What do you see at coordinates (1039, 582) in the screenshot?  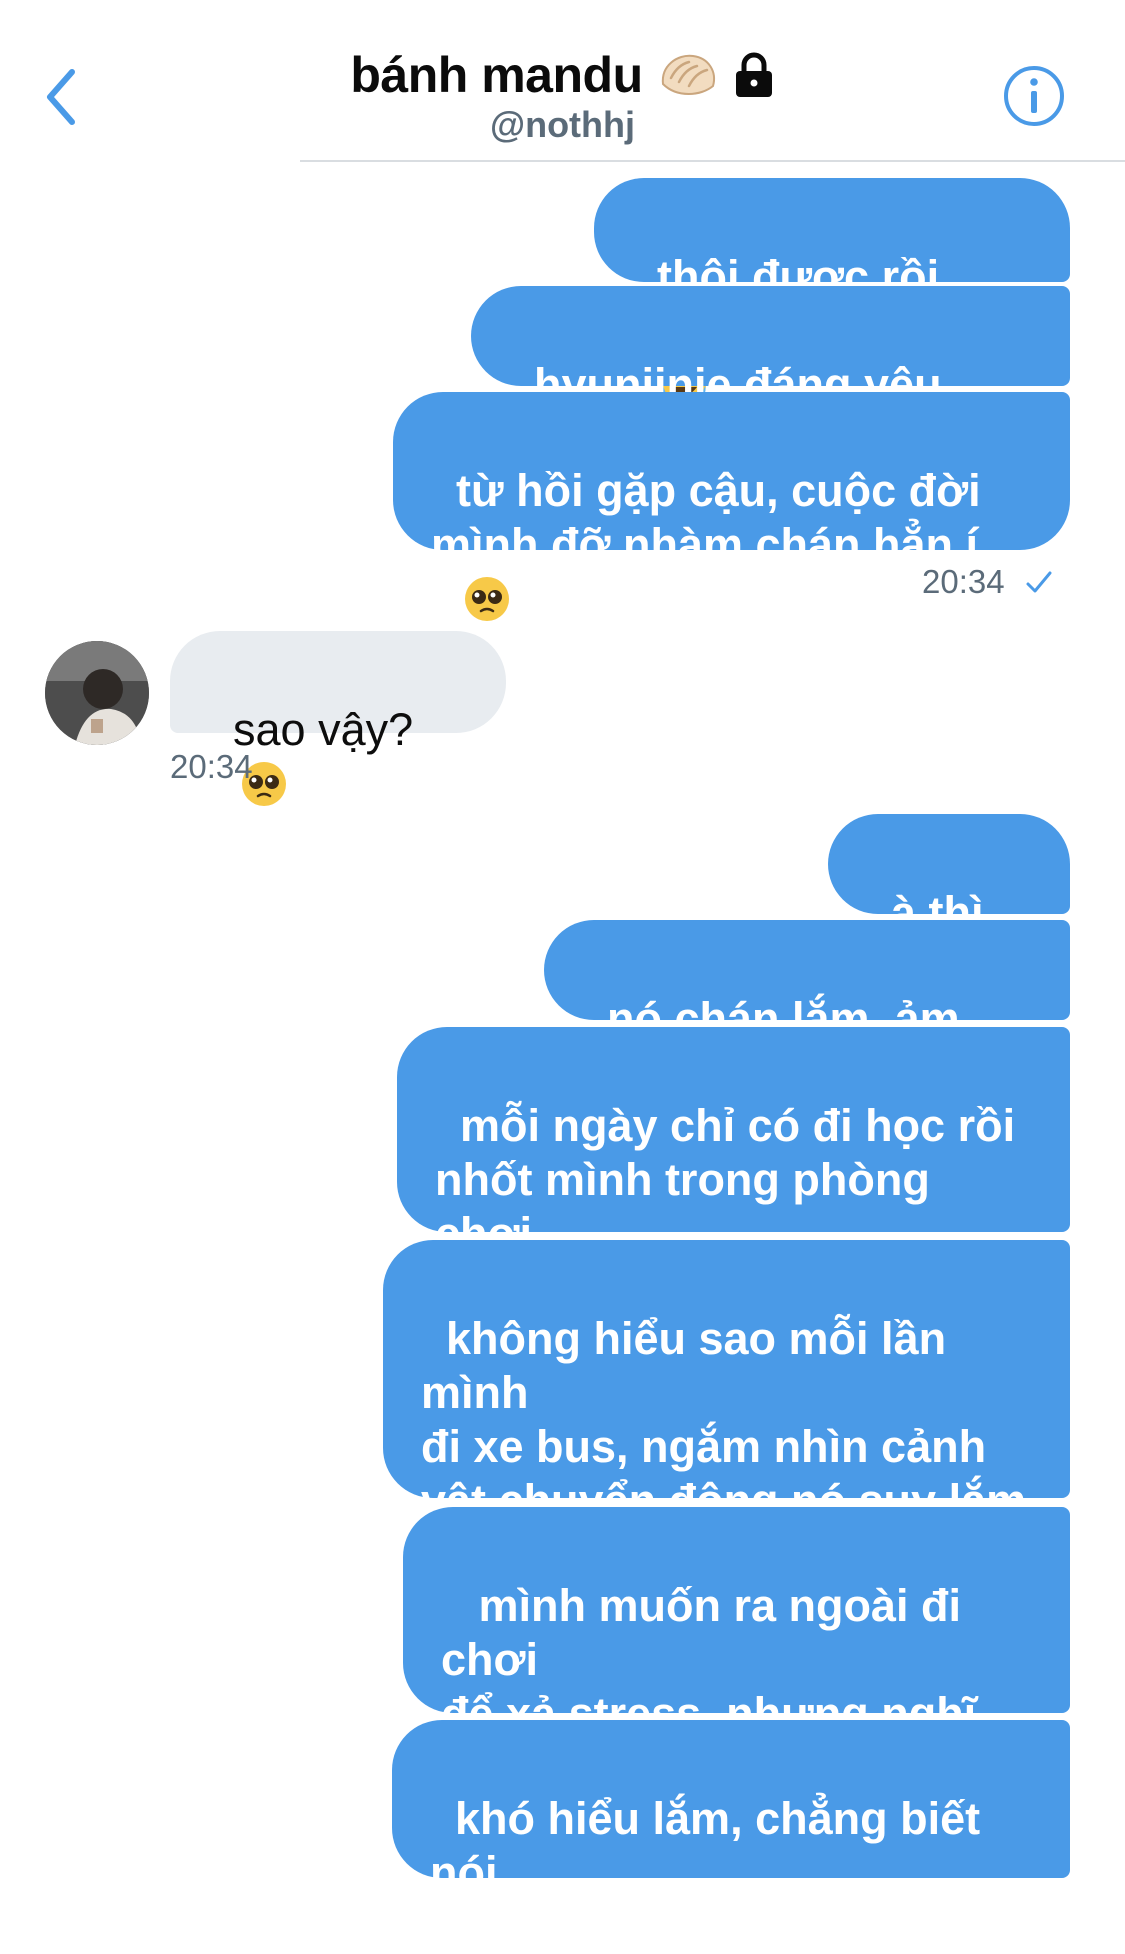 I see `sent-check-icon` at bounding box center [1039, 582].